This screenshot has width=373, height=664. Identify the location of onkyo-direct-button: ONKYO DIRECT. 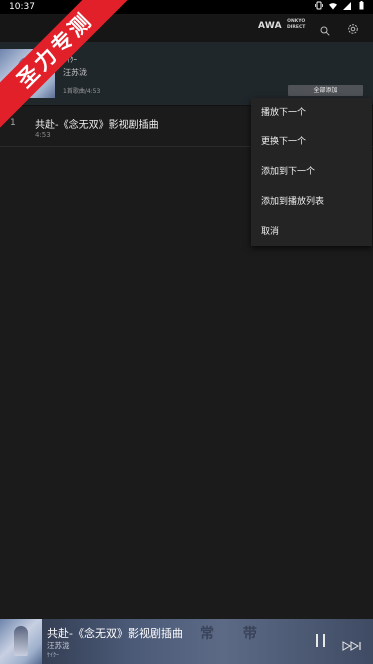
(296, 24).